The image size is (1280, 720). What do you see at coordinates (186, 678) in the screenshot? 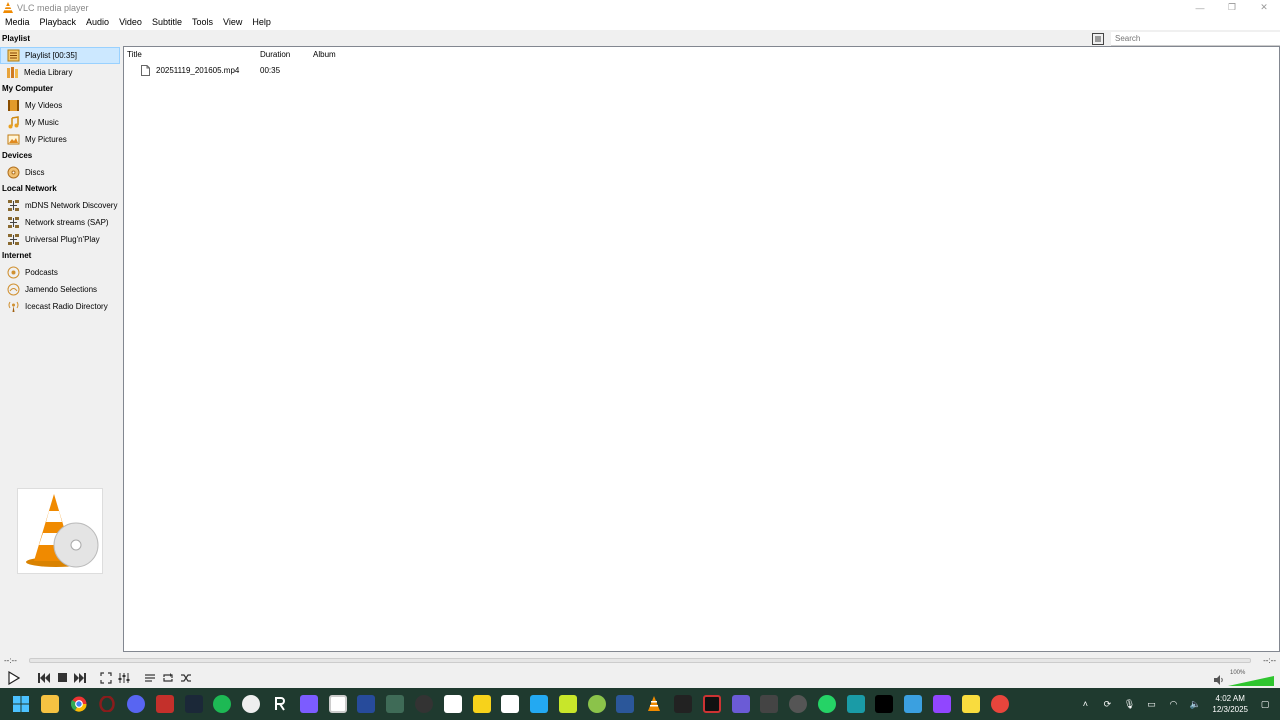
I see `shuffle-button` at bounding box center [186, 678].